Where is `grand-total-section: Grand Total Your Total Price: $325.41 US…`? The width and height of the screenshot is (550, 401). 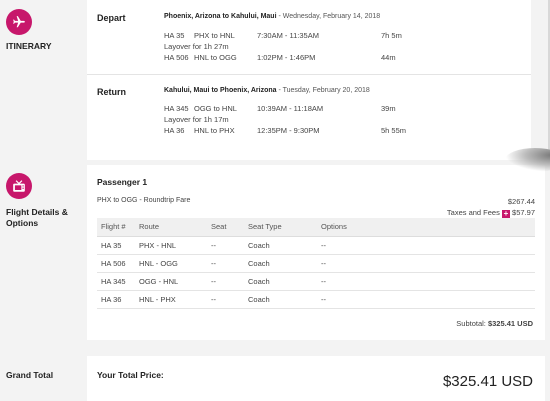 grand-total-section: Grand Total Your Total Price: $325.41 US… is located at coordinates (275, 378).